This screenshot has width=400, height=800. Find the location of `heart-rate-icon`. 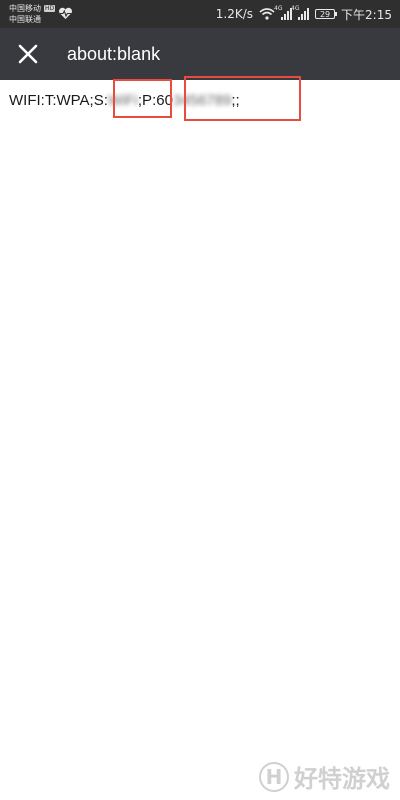

heart-rate-icon is located at coordinates (65, 13).